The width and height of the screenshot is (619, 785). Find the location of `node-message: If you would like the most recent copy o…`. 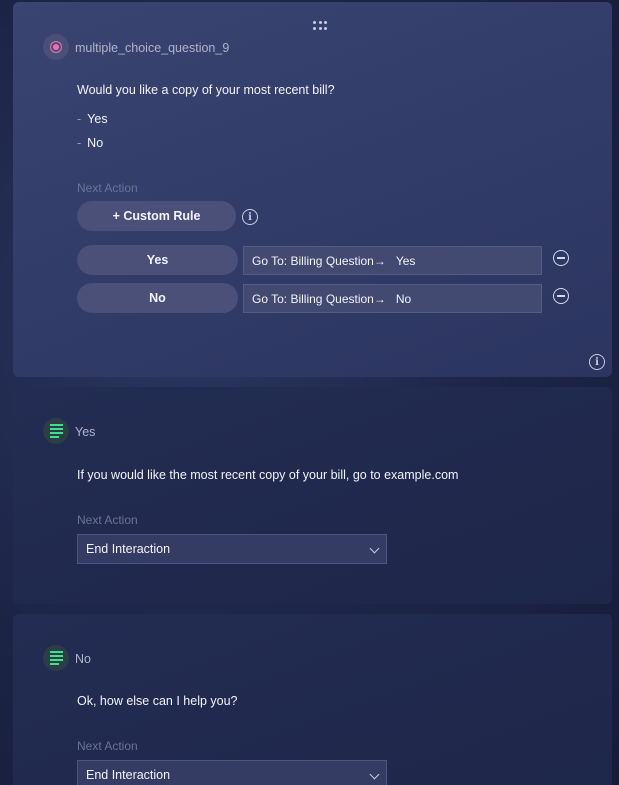

node-message: If you would like the most recent copy o… is located at coordinates (268, 475).